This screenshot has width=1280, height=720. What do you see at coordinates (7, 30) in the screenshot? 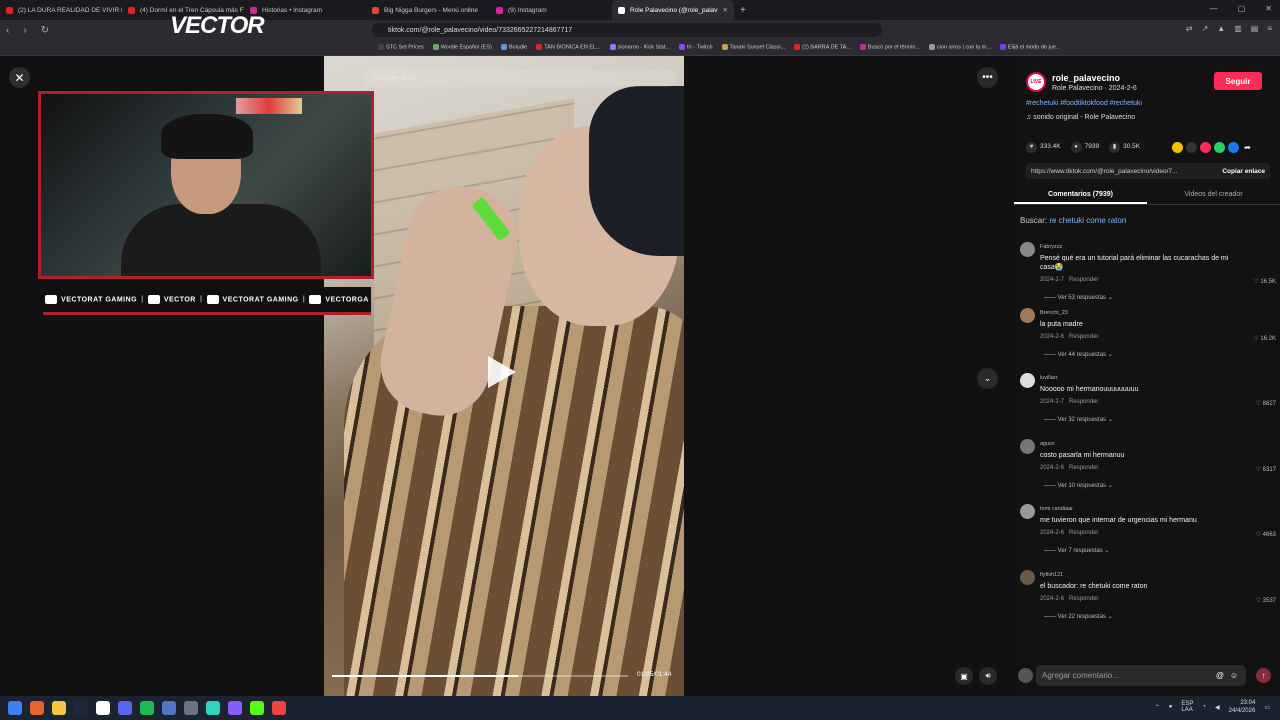
I see `back-icon: ‹` at bounding box center [7, 30].